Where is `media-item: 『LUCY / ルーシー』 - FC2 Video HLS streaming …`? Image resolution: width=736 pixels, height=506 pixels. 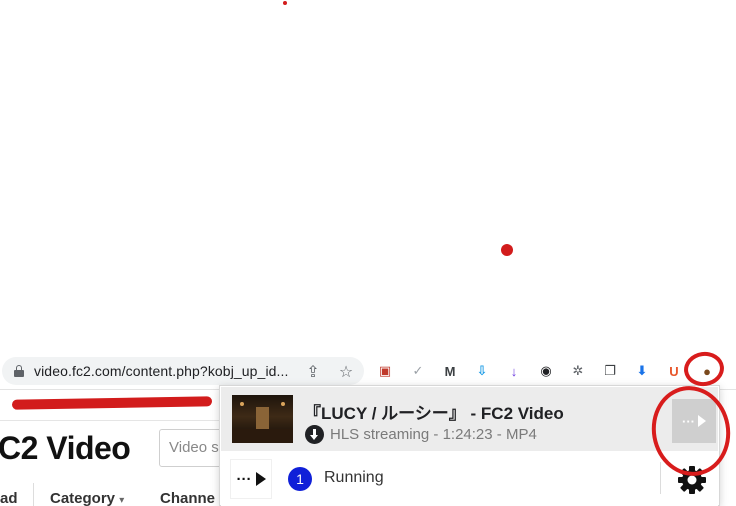 media-item: 『LUCY / ルーシー』 - FC2 Video HLS streaming … is located at coordinates (469, 419).